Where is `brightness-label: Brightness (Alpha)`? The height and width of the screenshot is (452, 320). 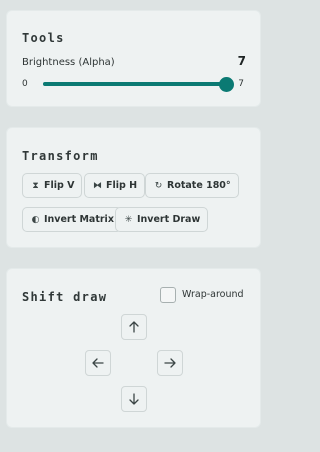 brightness-label: Brightness (Alpha) is located at coordinates (68, 62).